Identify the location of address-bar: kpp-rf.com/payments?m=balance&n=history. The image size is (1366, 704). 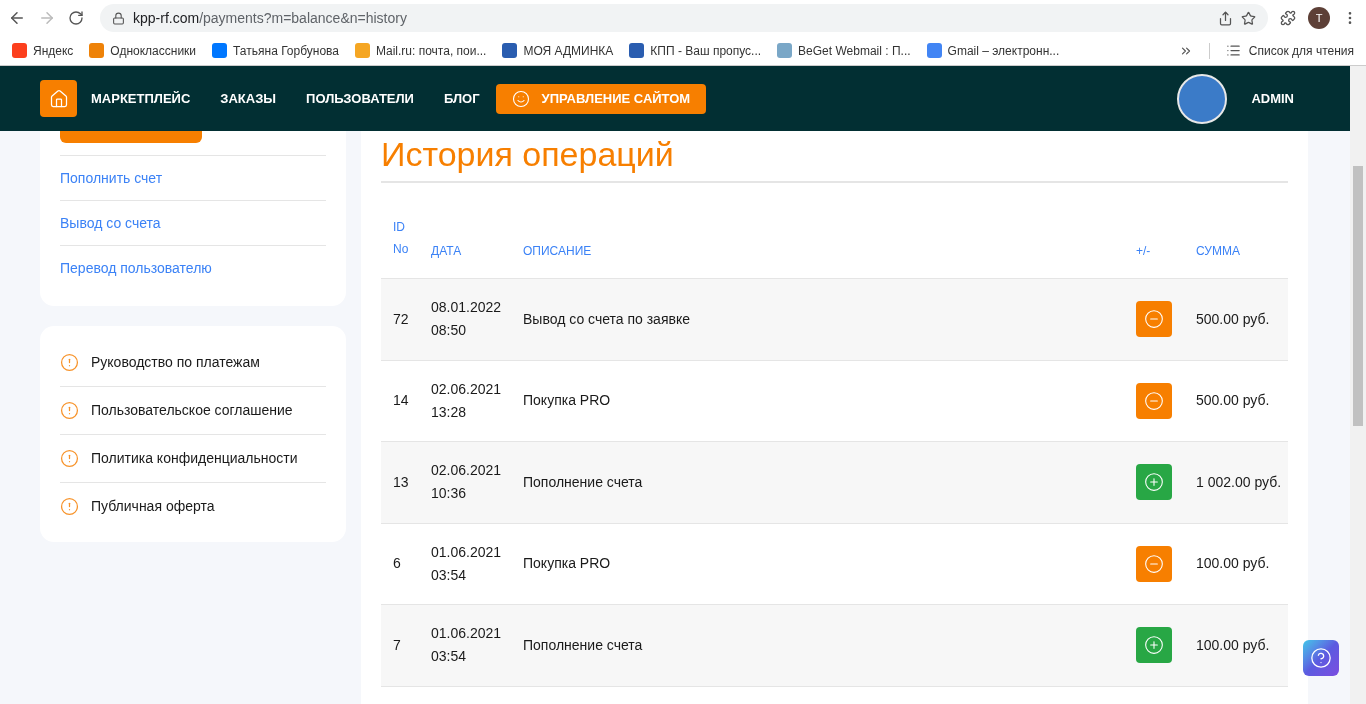
(684, 18).